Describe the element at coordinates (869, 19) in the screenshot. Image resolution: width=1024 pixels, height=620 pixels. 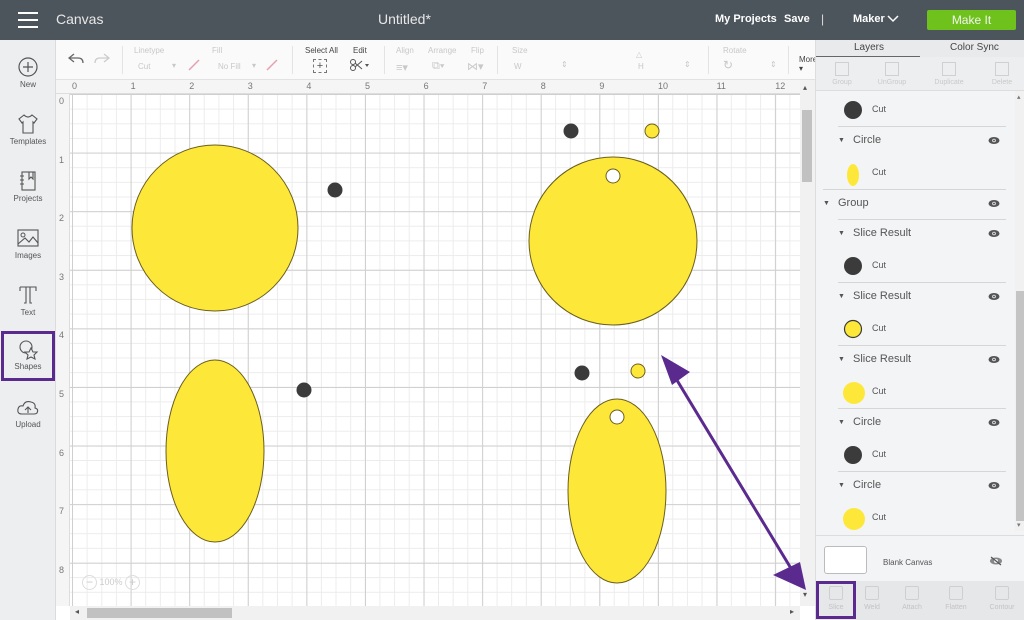
I see `machine-select: Maker` at that location.